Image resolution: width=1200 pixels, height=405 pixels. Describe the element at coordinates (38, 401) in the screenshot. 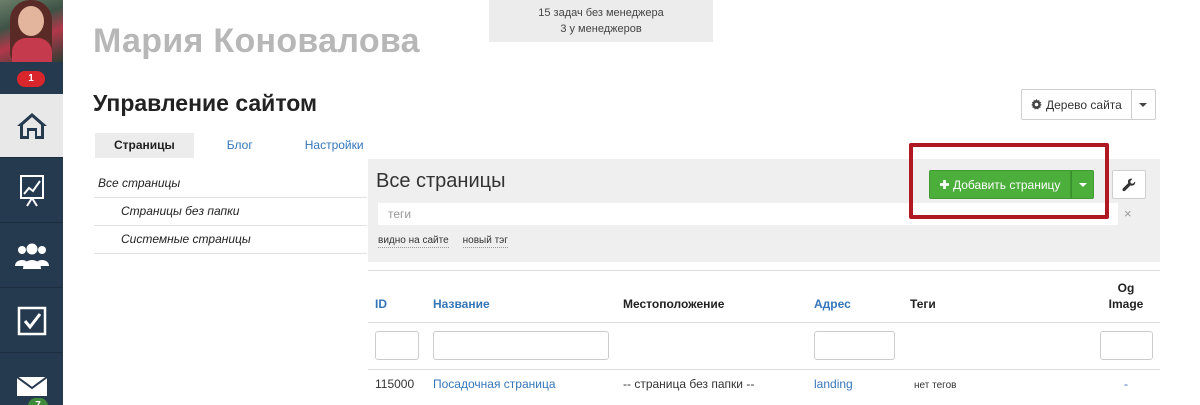

I see `mail-badge: 7` at that location.